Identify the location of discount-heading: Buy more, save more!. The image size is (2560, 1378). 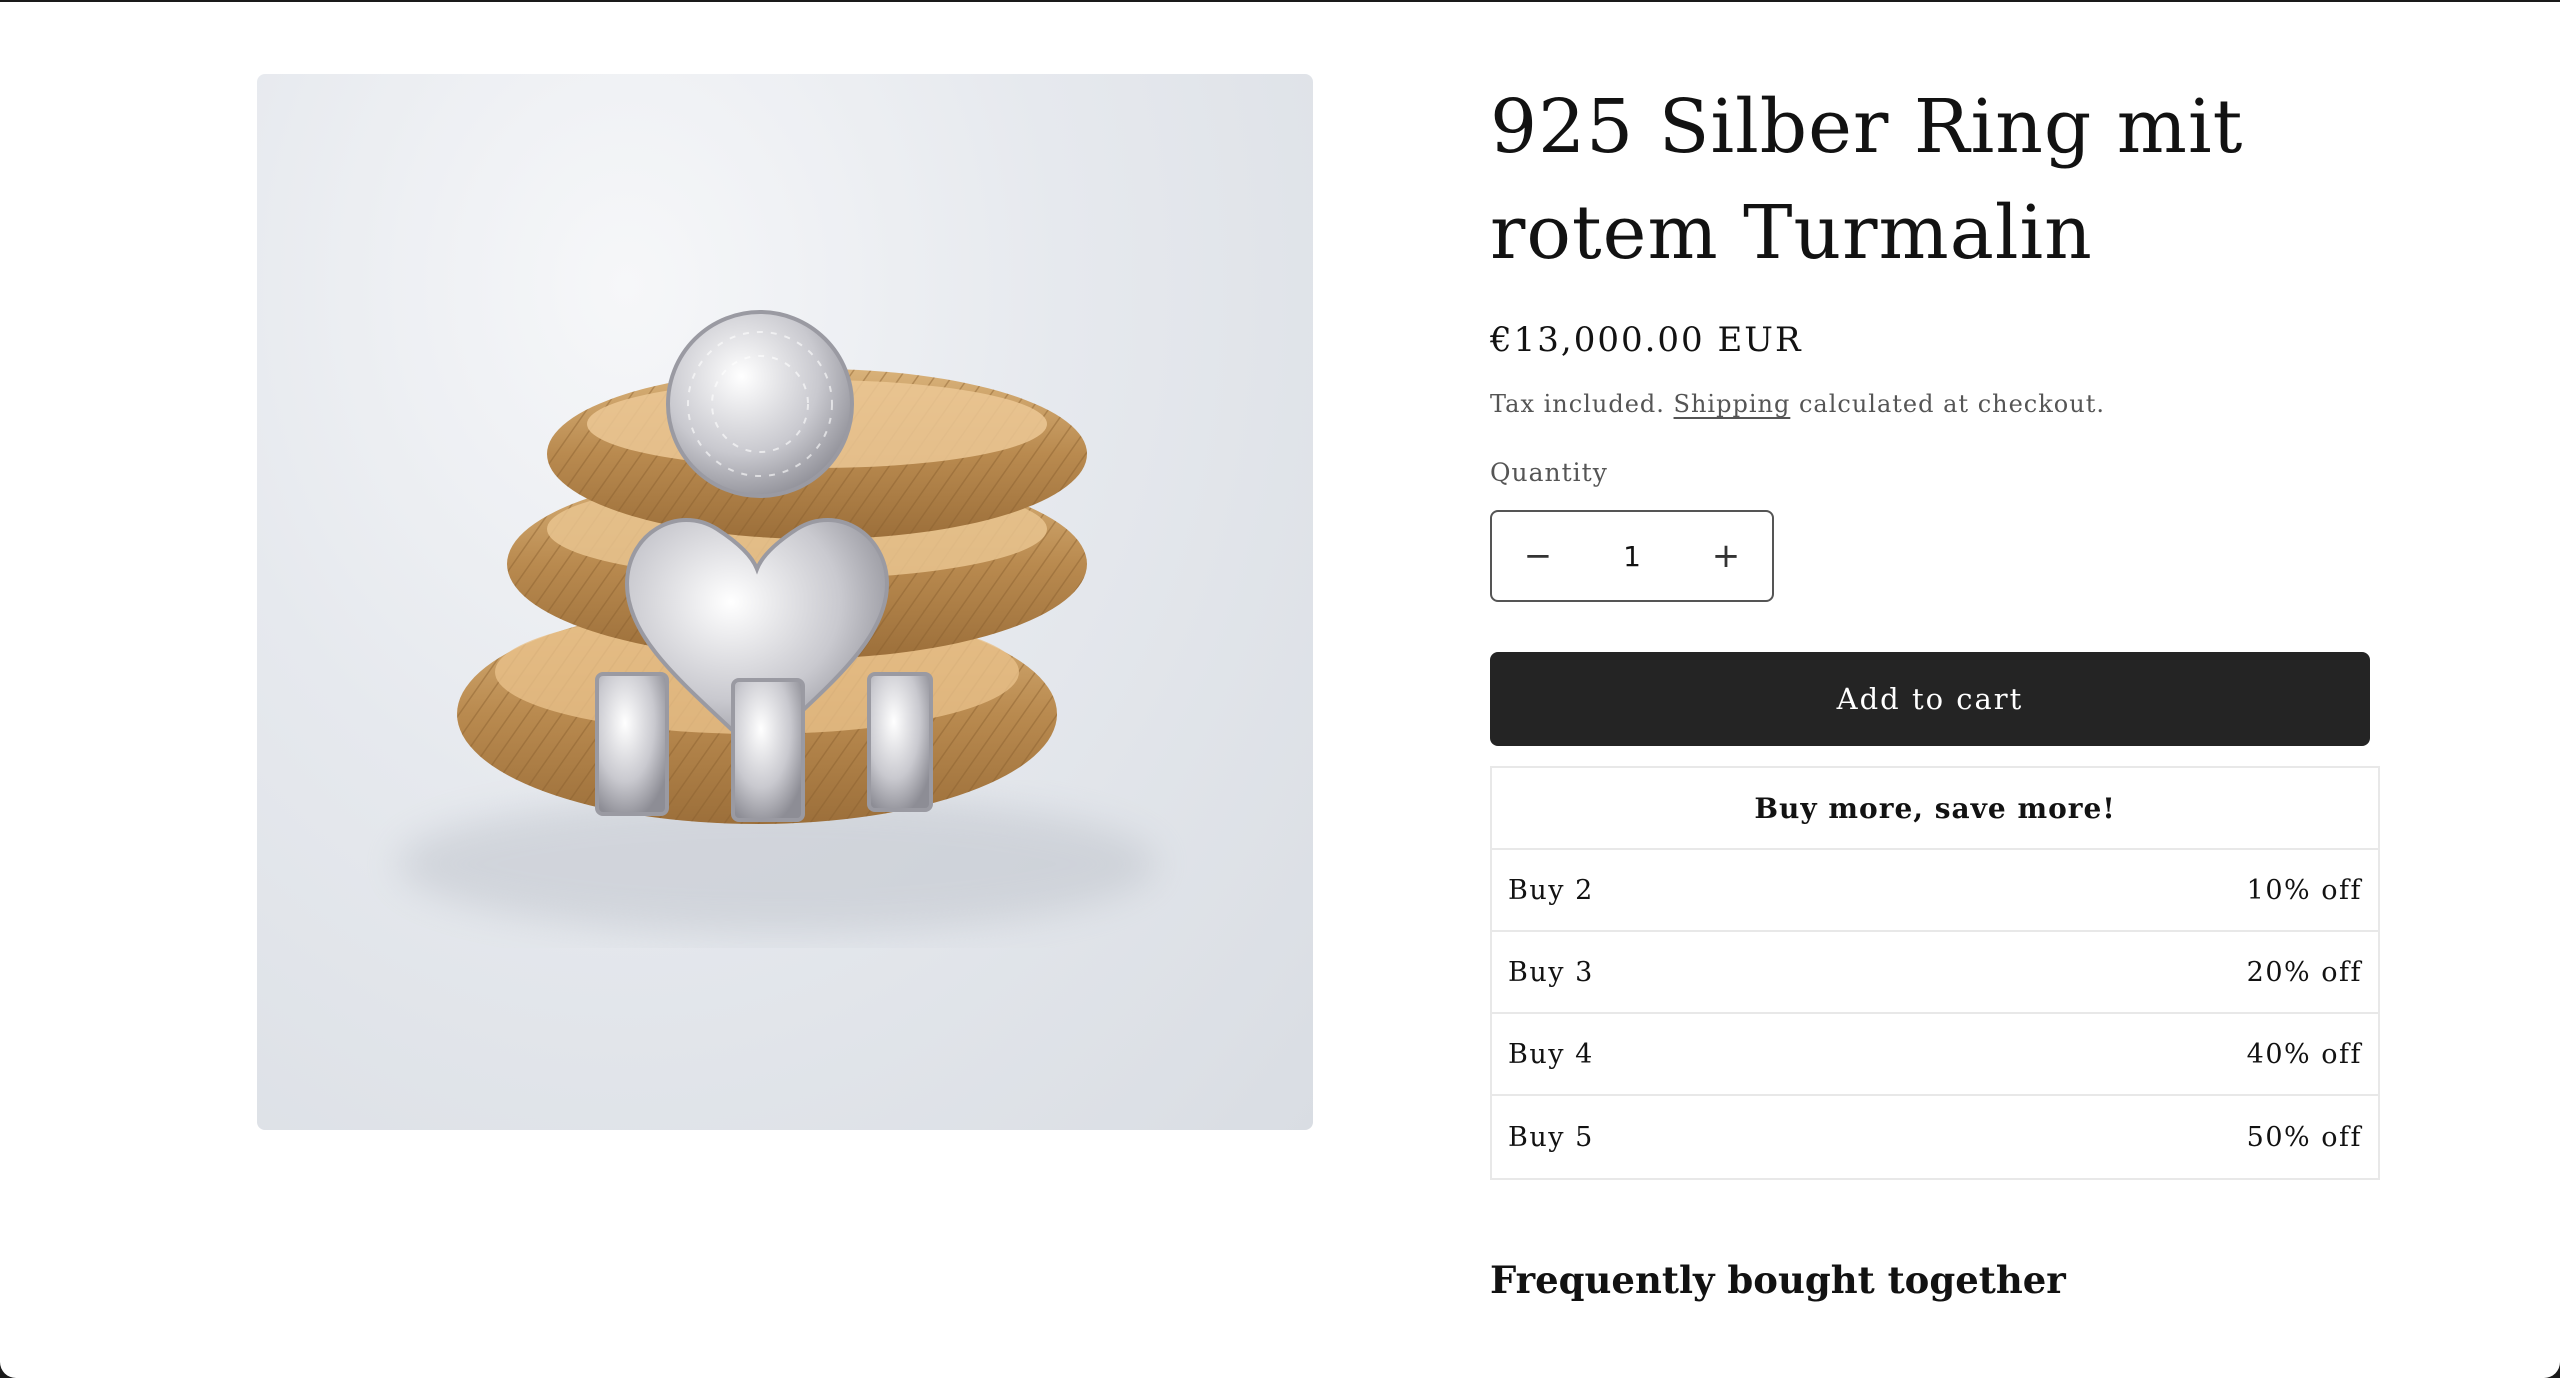
(1935, 809).